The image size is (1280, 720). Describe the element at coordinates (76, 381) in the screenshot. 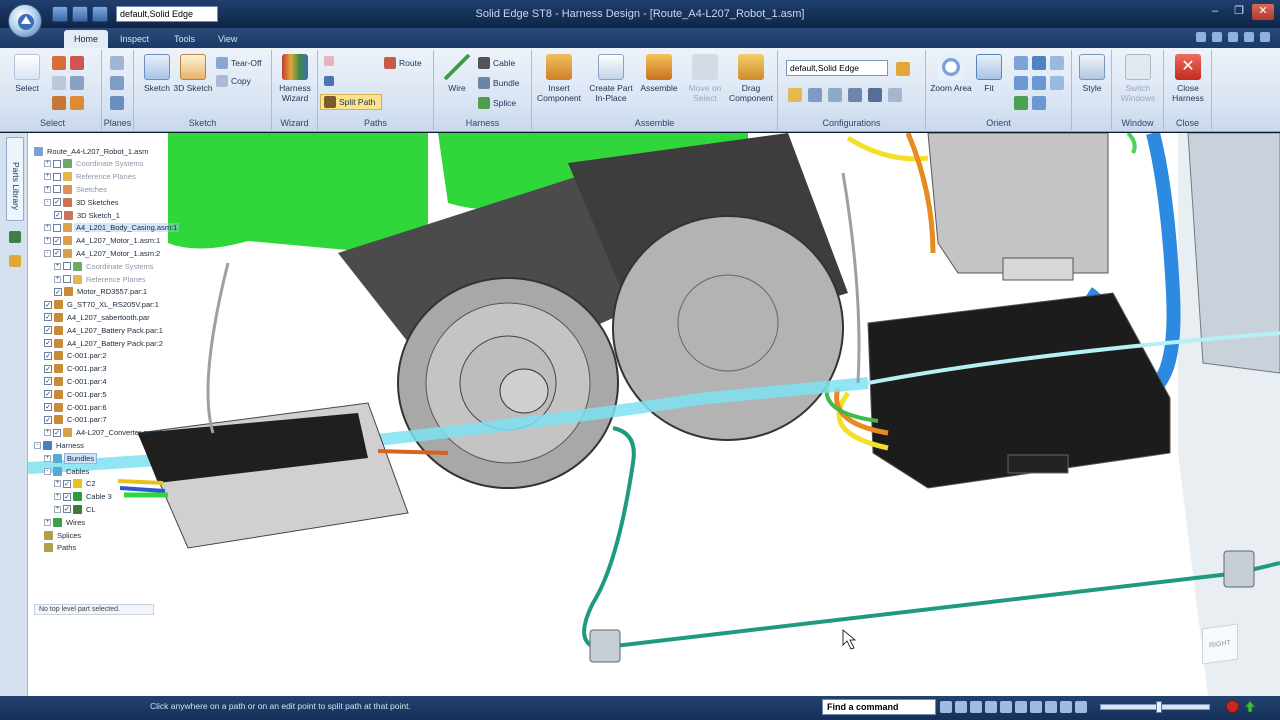

I see `tree-node: ✓ C-001.par:4` at that location.